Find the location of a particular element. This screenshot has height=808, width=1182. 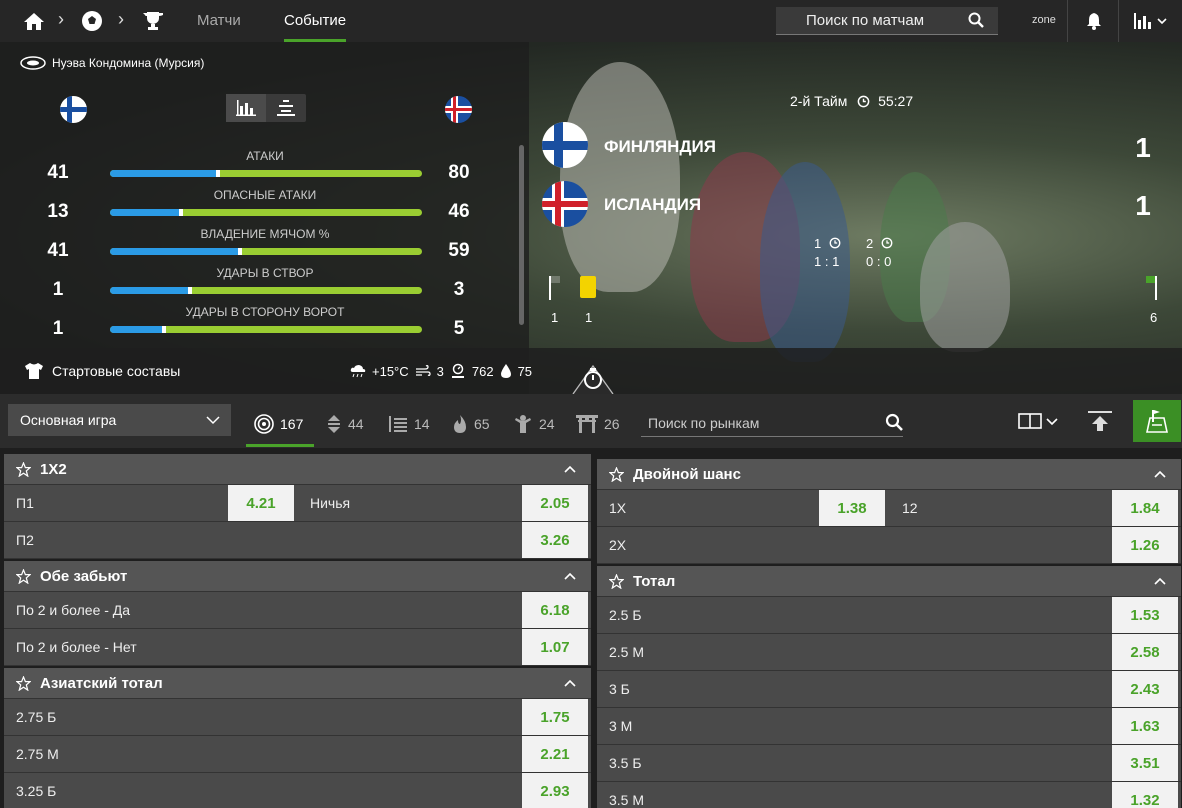

tab-event: Событие is located at coordinates (315, 21).